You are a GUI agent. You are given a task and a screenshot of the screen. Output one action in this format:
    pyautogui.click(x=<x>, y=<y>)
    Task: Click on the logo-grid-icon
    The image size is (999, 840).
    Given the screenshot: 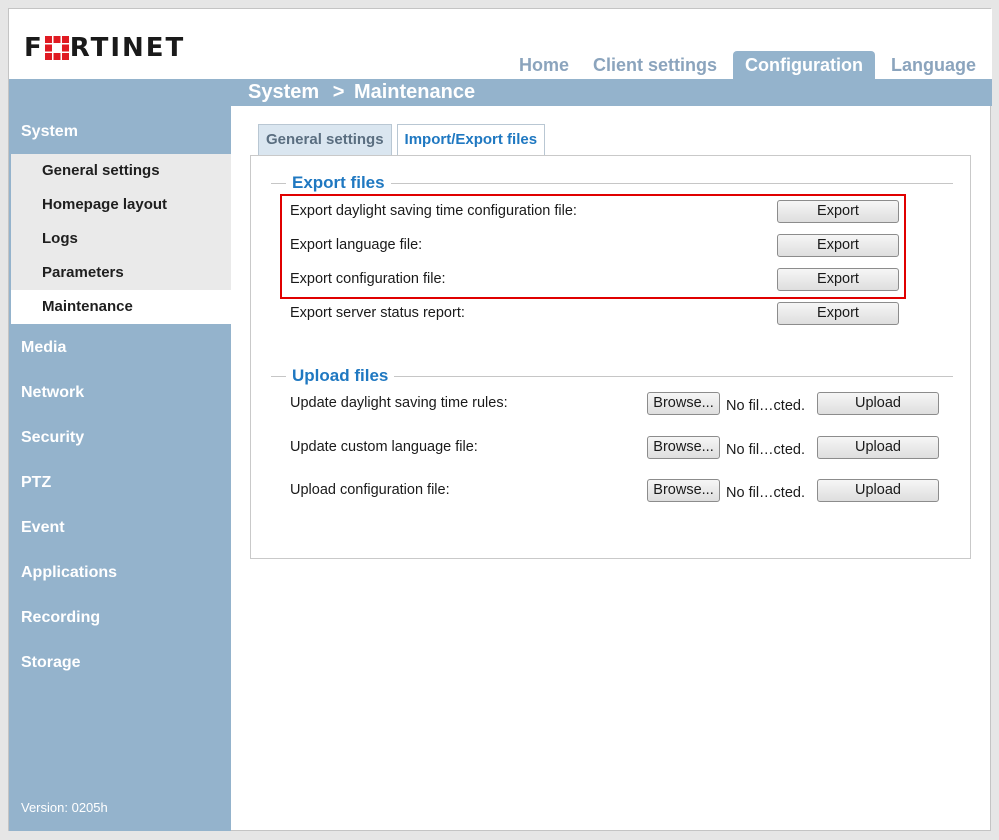 What is the action you would take?
    pyautogui.click(x=56, y=48)
    